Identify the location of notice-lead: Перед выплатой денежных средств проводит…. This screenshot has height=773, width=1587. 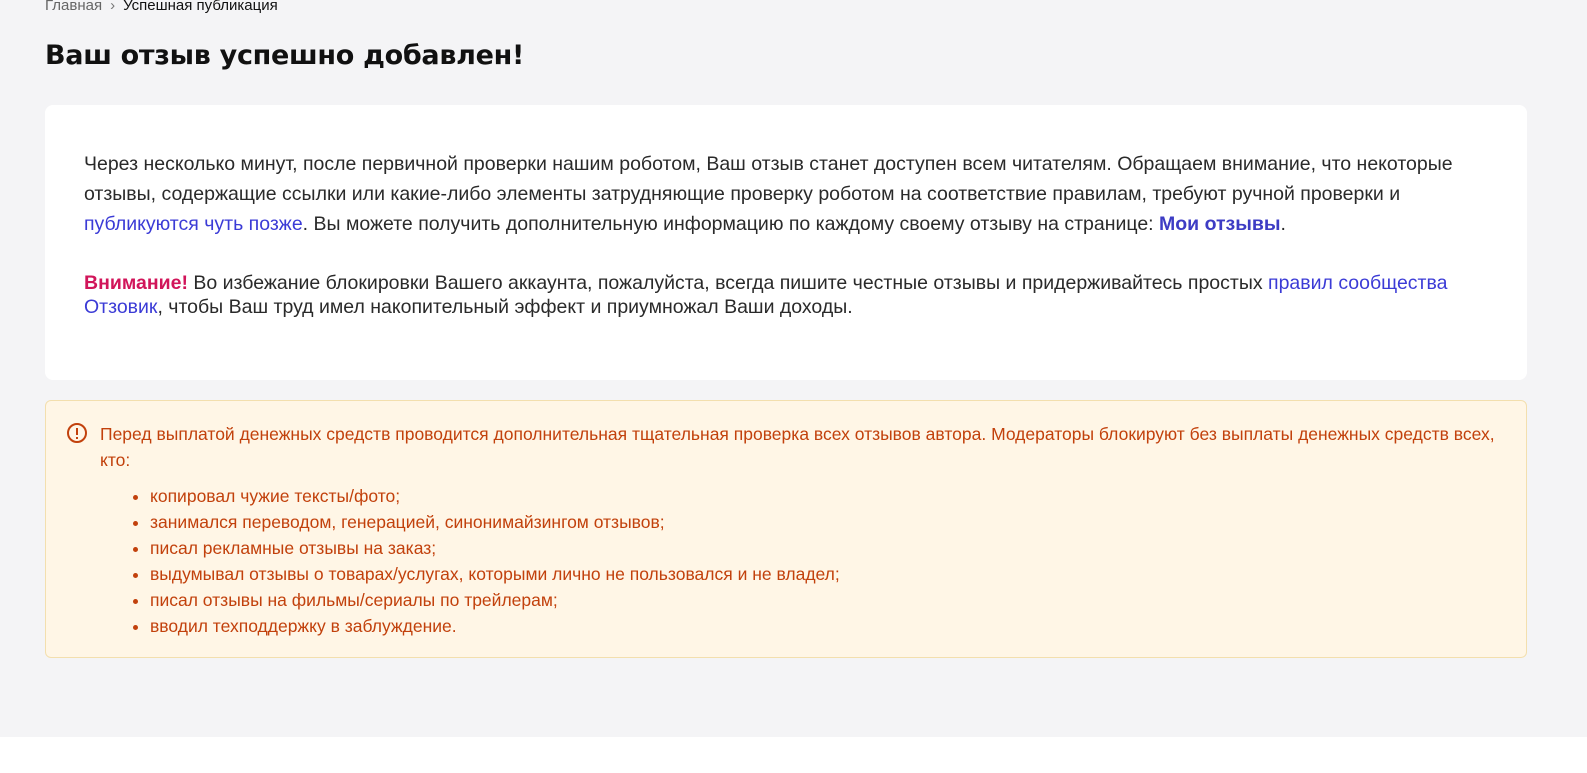
(797, 447).